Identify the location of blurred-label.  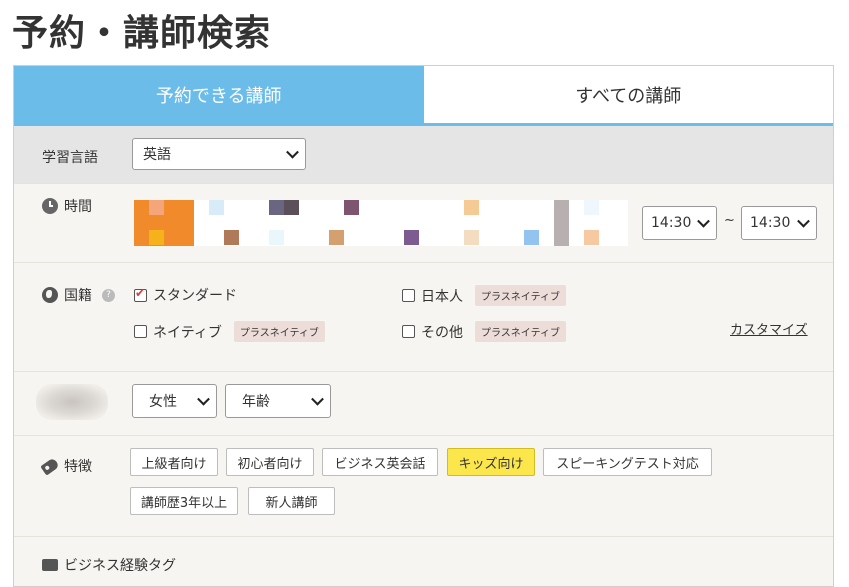
(72, 402).